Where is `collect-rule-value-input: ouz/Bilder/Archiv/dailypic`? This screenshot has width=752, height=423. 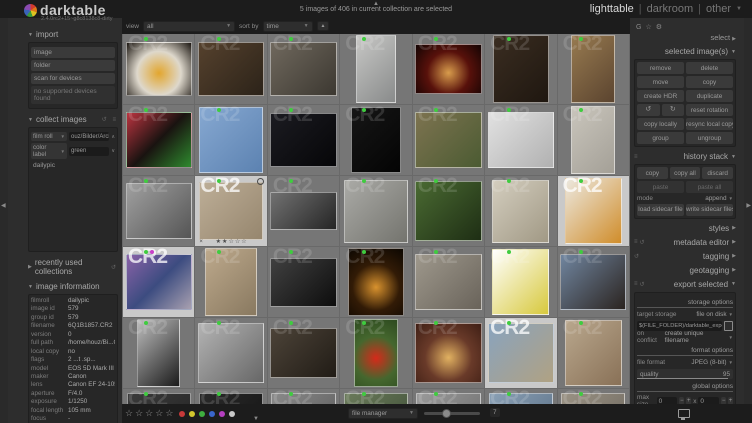 collect-rule-value-input: ouz/Bilder/Archiv/dailypic is located at coordinates (89, 136).